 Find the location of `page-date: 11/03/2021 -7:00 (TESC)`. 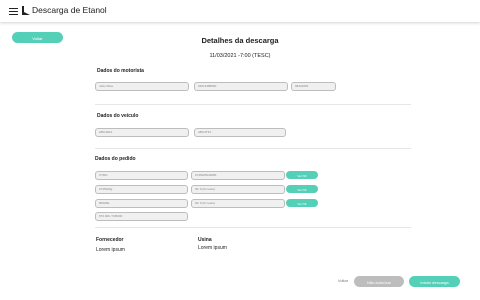

page-date: 11/03/2021 -7:00 (TESC) is located at coordinates (240, 56).